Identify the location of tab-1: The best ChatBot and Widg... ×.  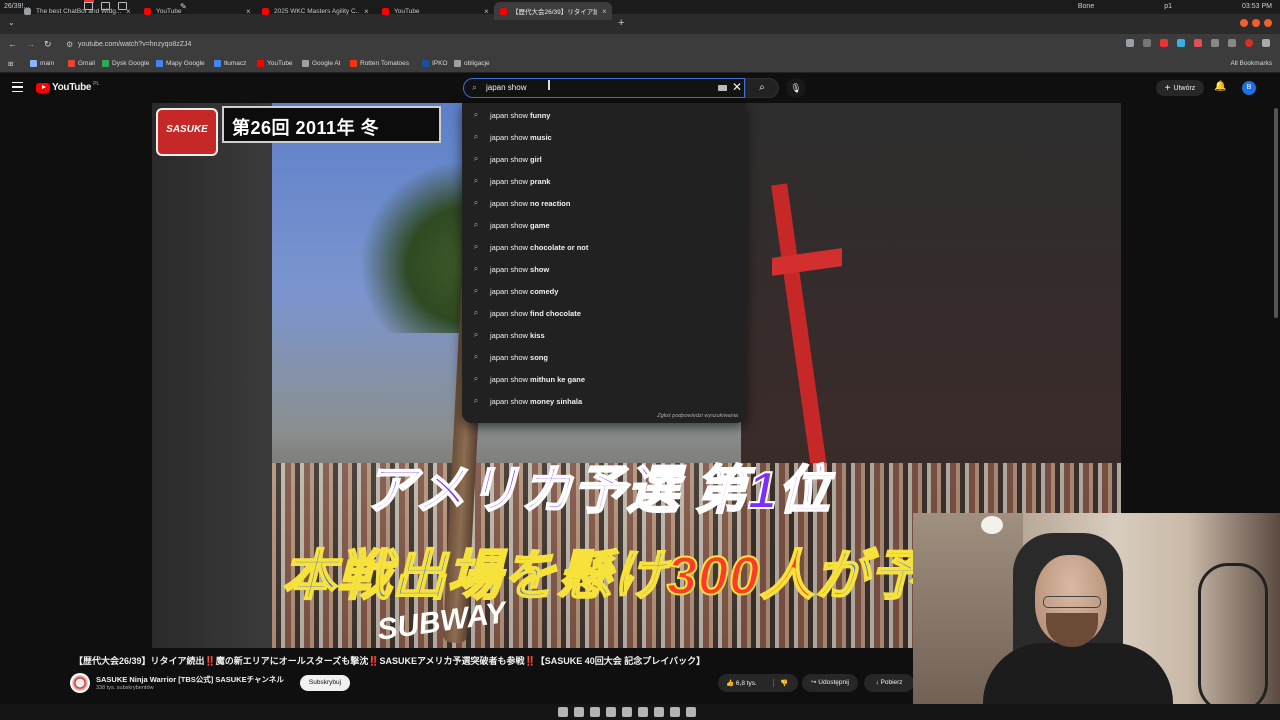
(77, 11).